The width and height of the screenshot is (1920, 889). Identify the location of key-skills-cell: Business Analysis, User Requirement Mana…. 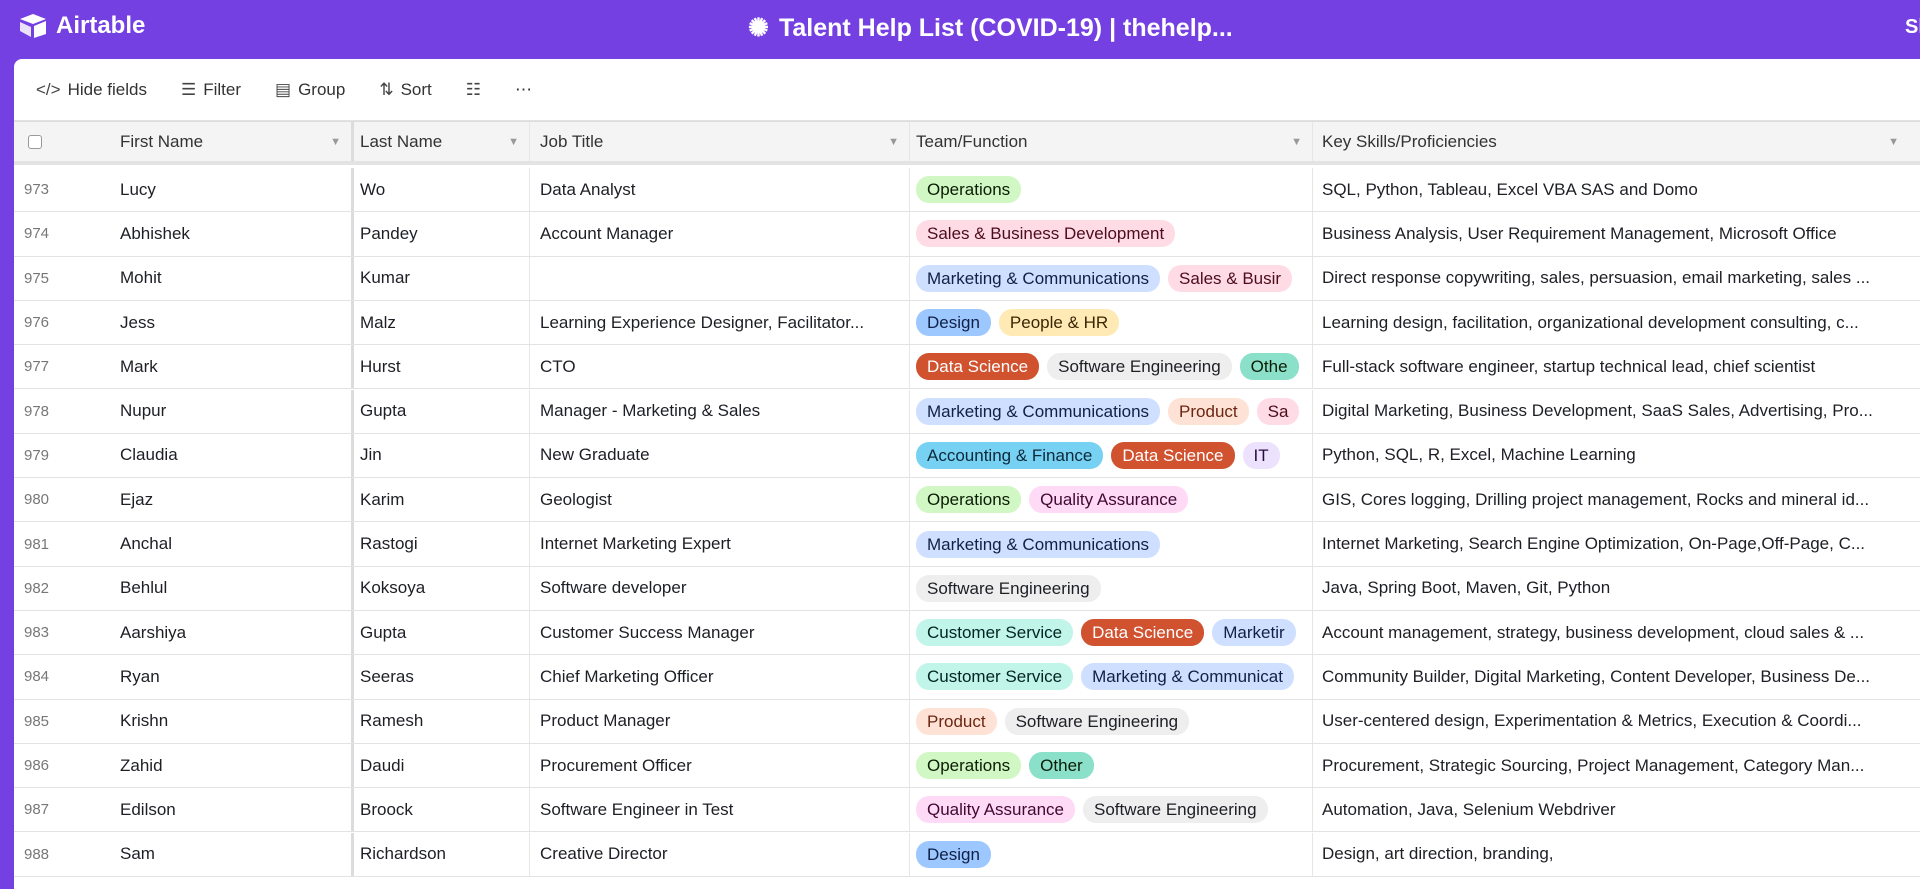
(1616, 233).